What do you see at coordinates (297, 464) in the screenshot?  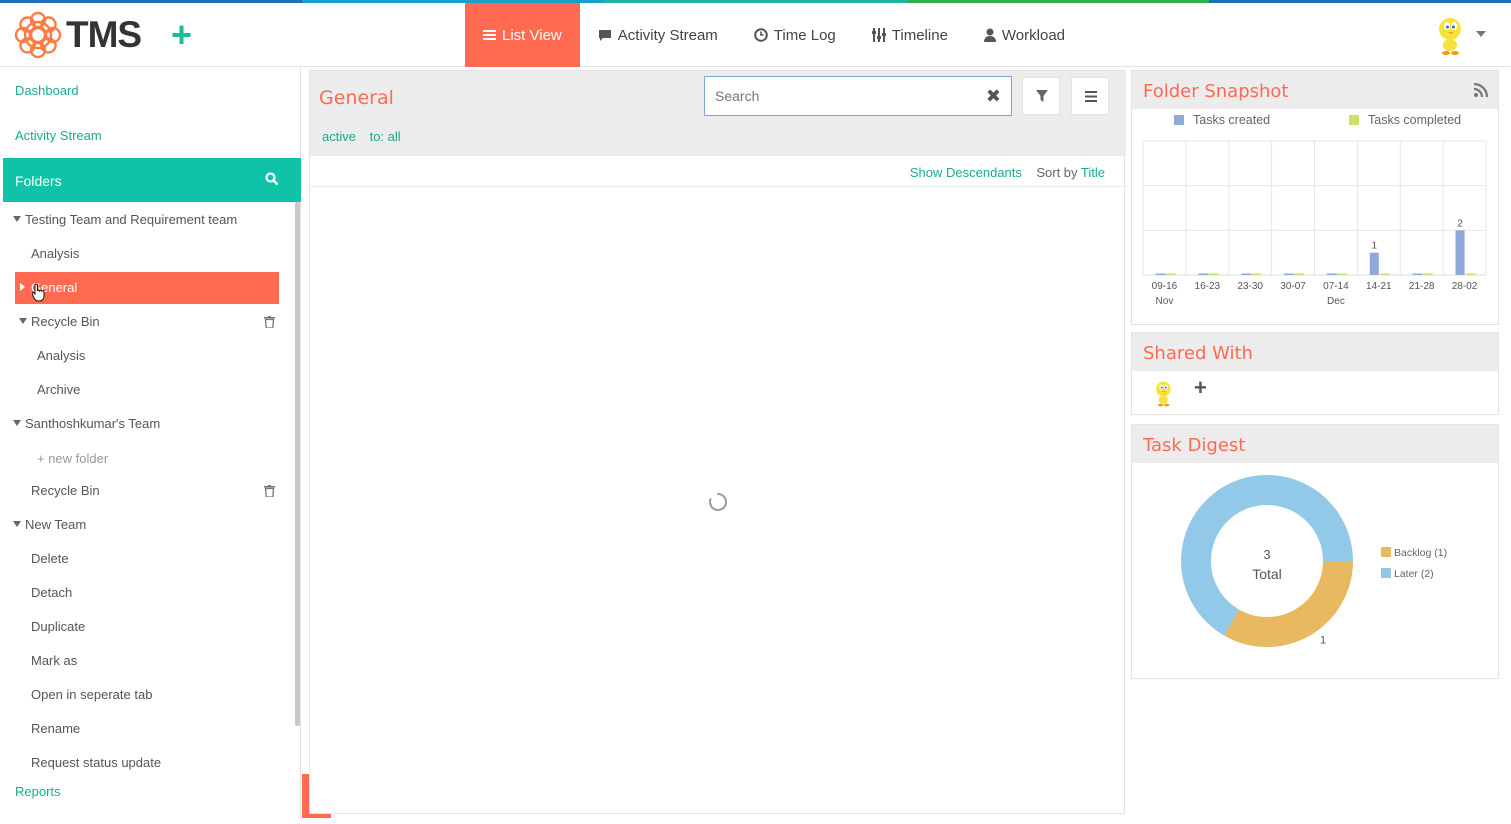 I see `folder-tree-scrollbar` at bounding box center [297, 464].